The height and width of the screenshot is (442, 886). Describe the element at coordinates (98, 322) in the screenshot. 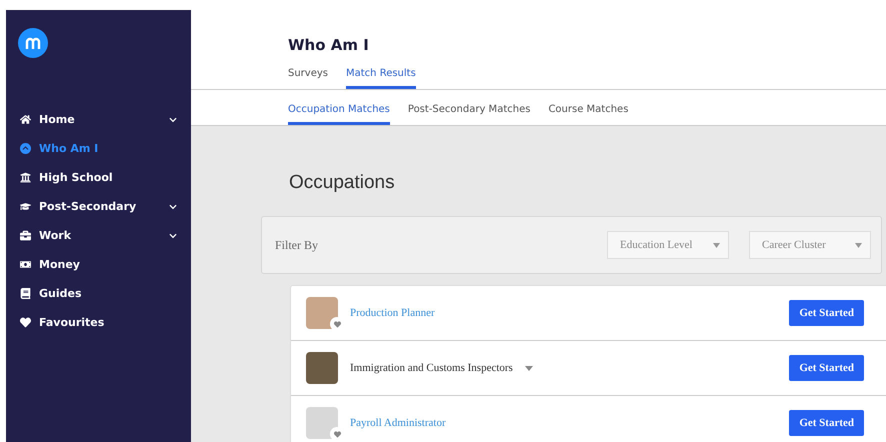

I see `sidebar-item: Favourites` at that location.